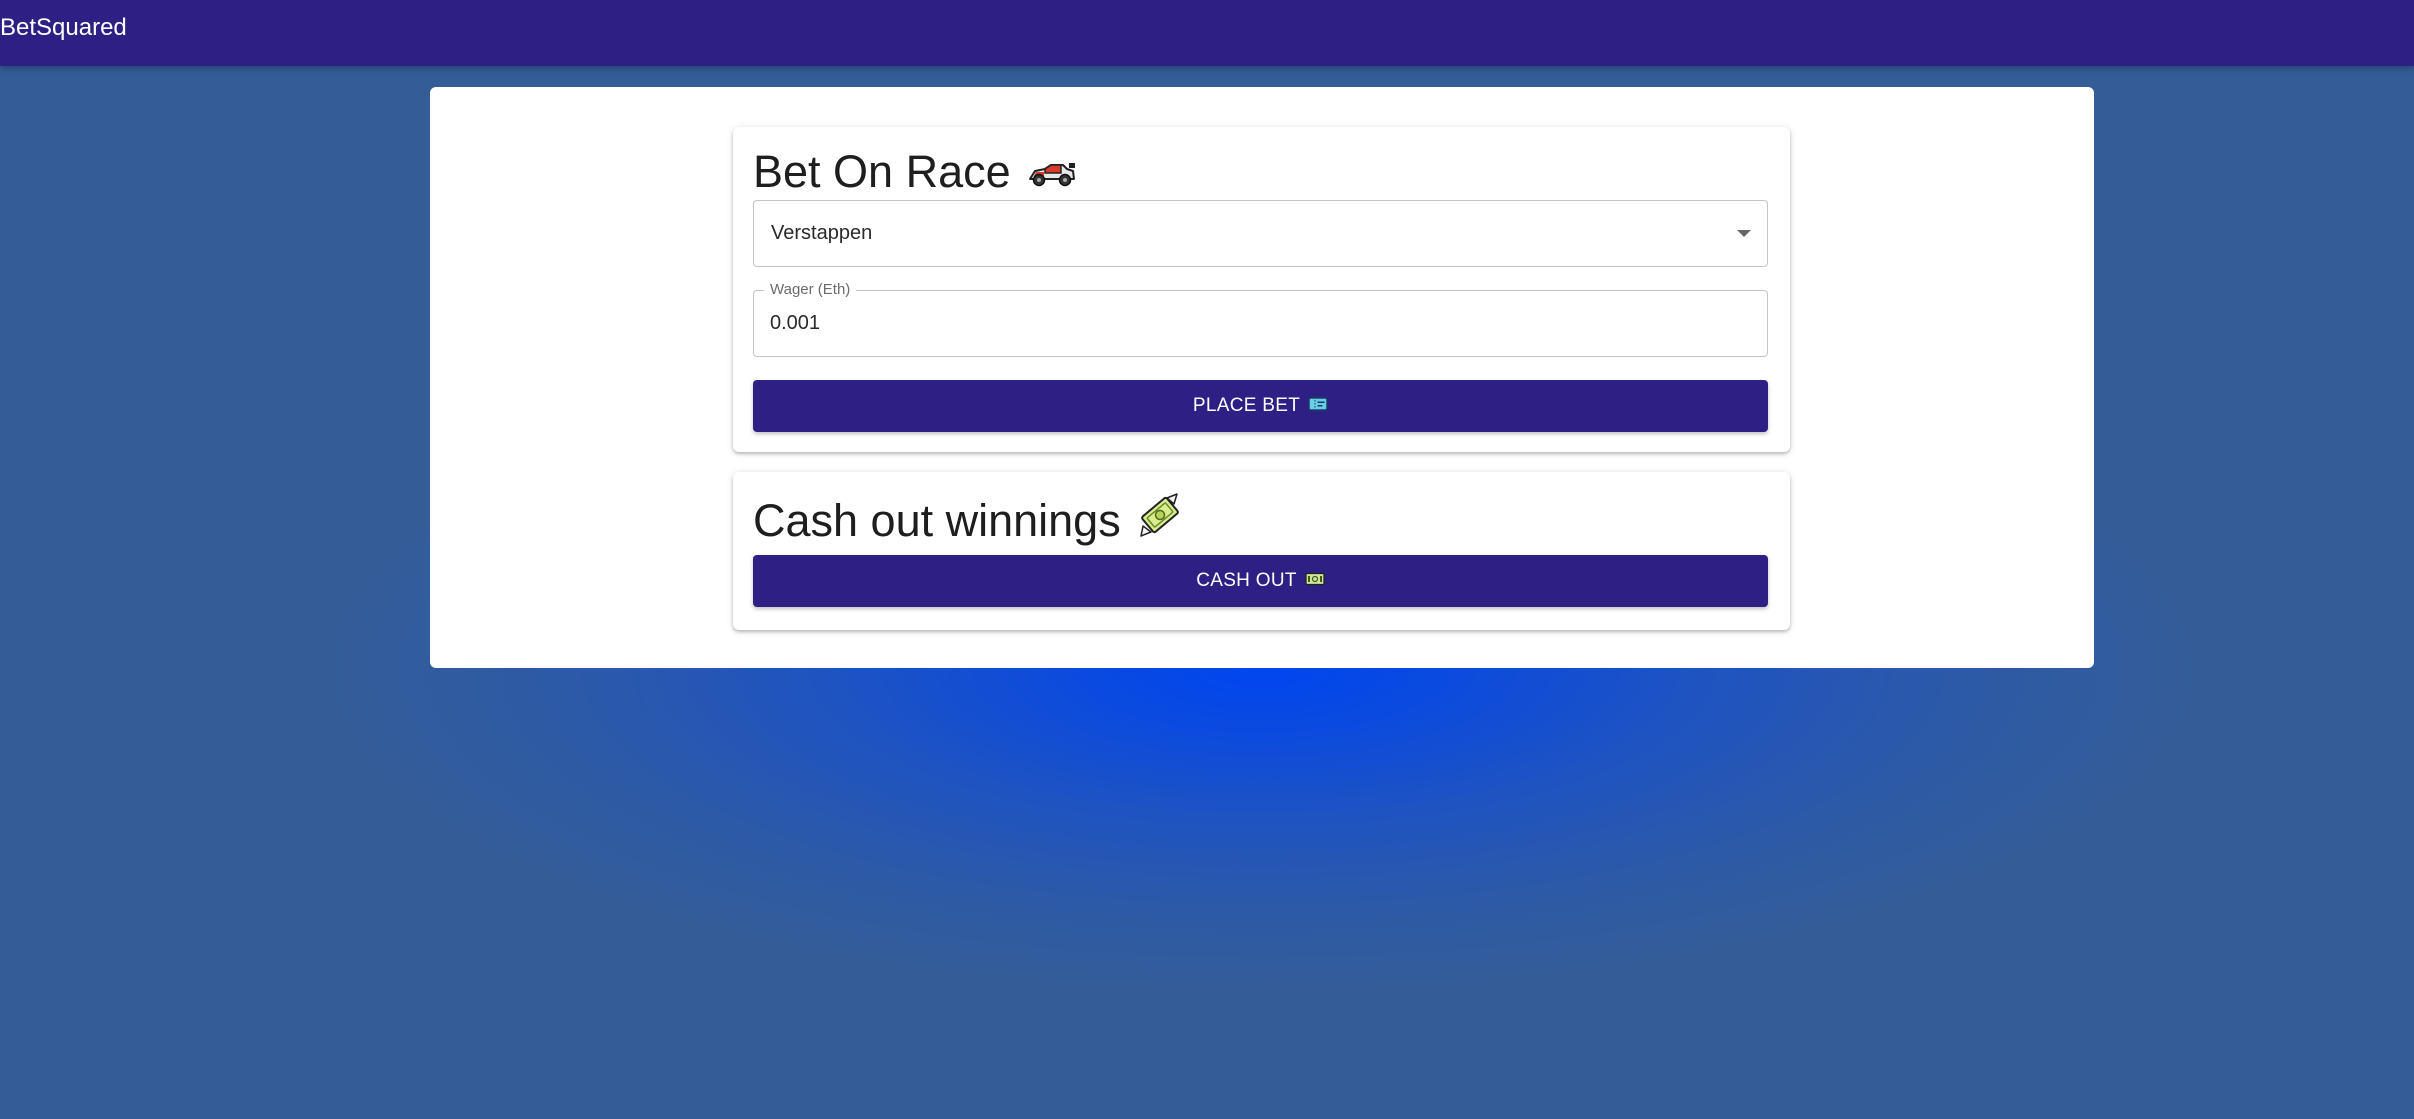 The width and height of the screenshot is (2414, 1119). Describe the element at coordinates (810, 290) in the screenshot. I see `wager-field-label: Wager (Eth)` at that location.